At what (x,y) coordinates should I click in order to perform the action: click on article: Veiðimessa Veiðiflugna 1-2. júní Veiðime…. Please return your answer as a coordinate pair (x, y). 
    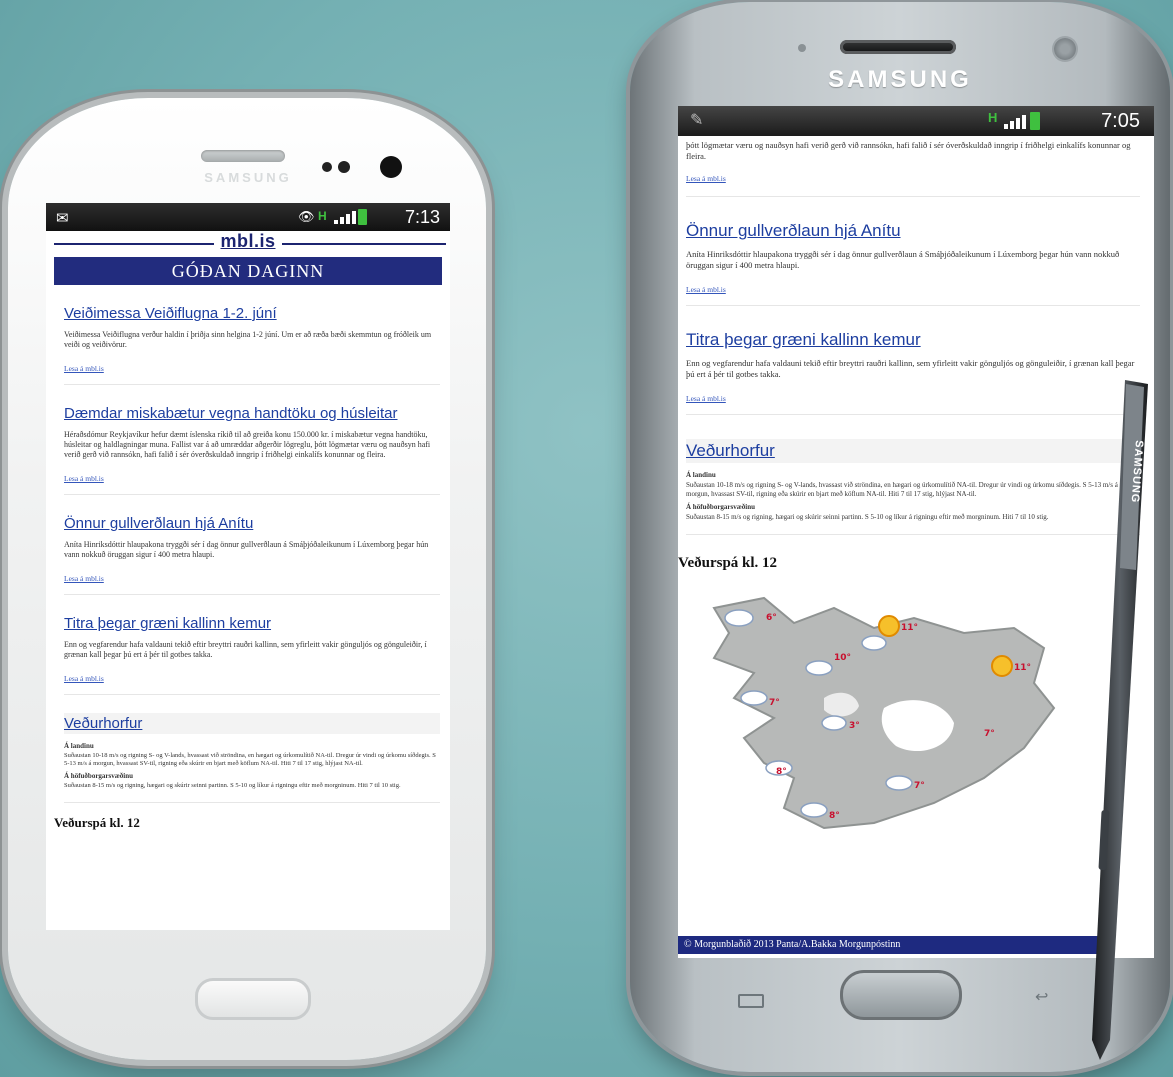
    Looking at the image, I should click on (252, 345).